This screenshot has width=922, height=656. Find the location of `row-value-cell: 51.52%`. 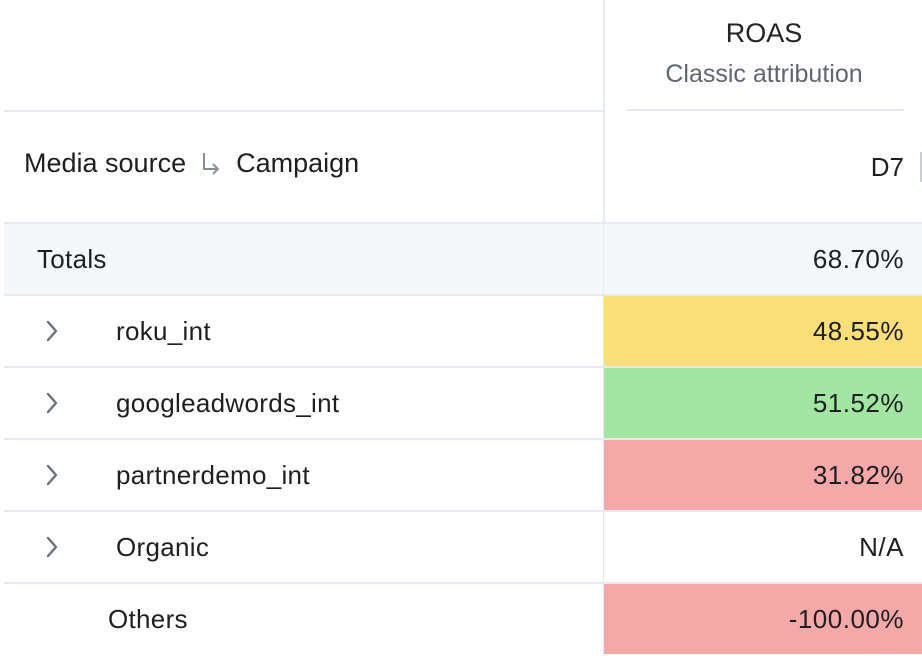

row-value-cell: 51.52% is located at coordinates (763, 403).